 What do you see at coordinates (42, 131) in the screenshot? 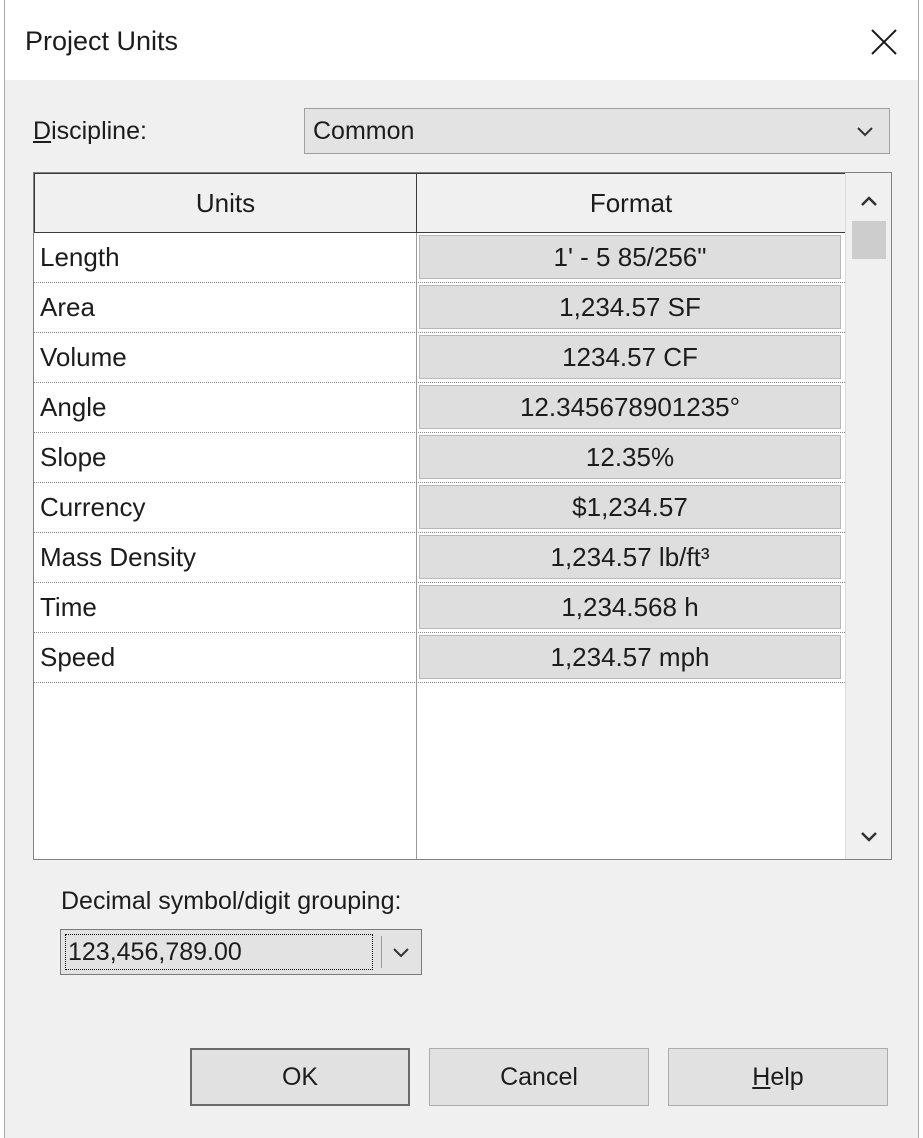
I see `discipline-label-accel: D` at bounding box center [42, 131].